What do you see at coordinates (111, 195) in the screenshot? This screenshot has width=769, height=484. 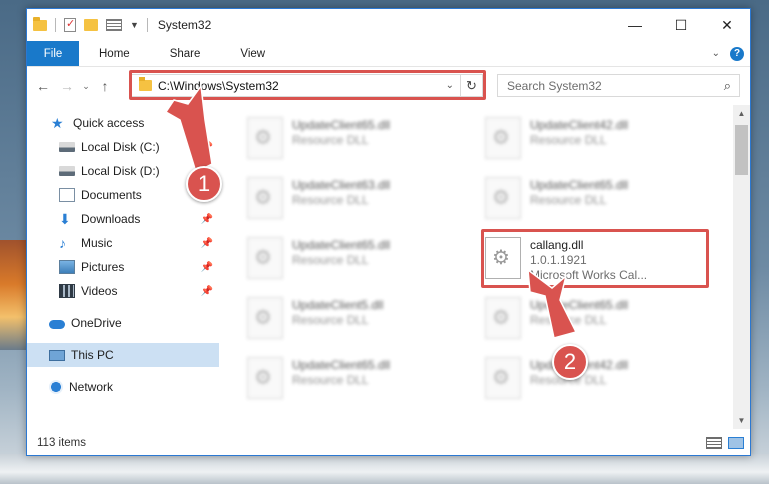 I see `sidebar-item-label: Documents` at bounding box center [111, 195].